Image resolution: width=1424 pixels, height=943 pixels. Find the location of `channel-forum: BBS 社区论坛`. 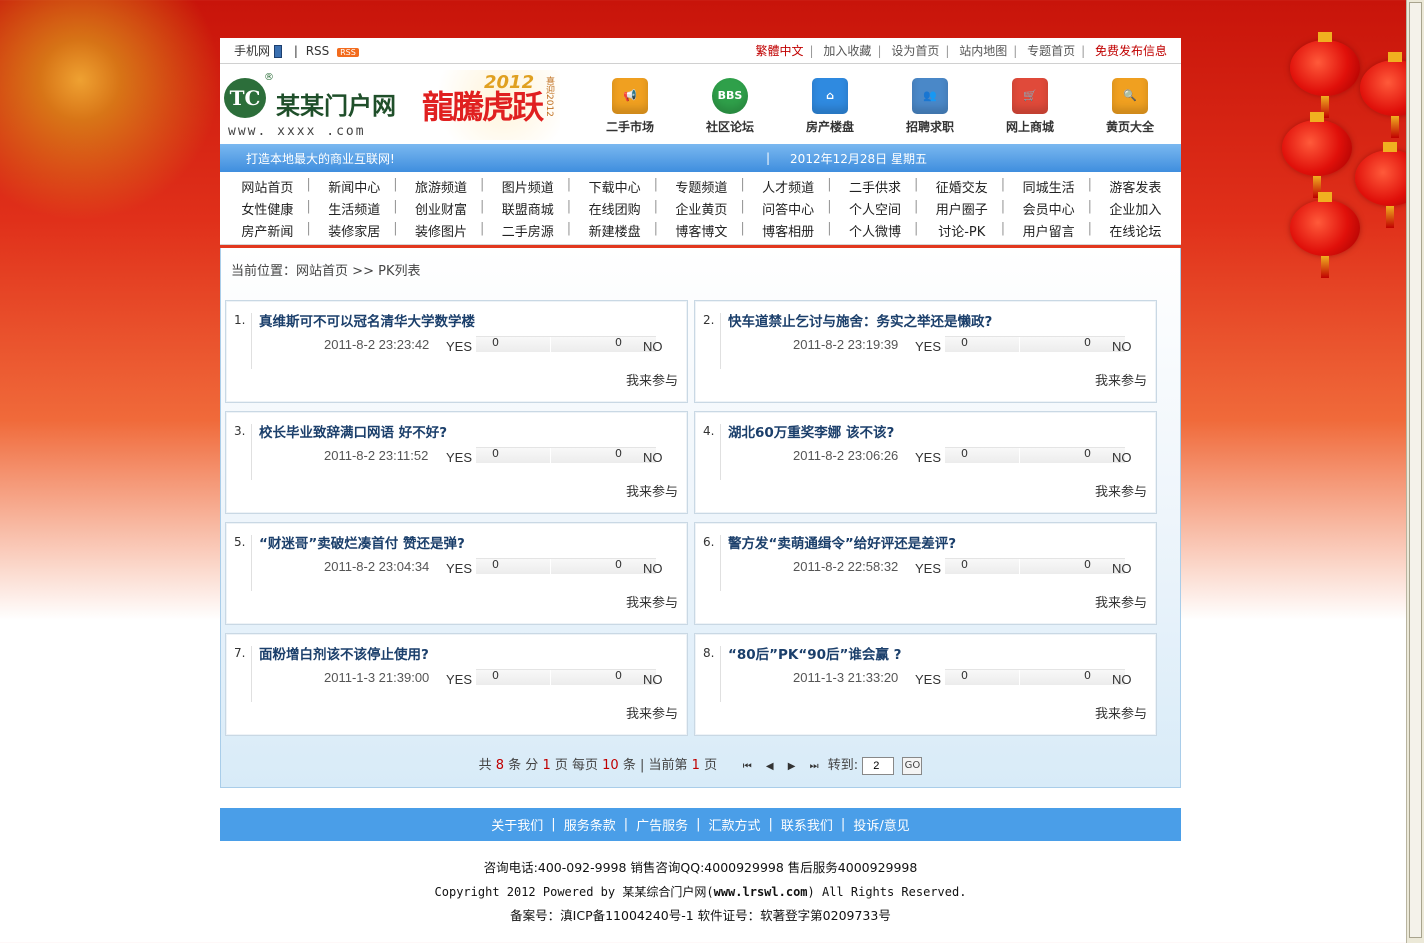

channel-forum: BBS 社区论坛 is located at coordinates (730, 104).